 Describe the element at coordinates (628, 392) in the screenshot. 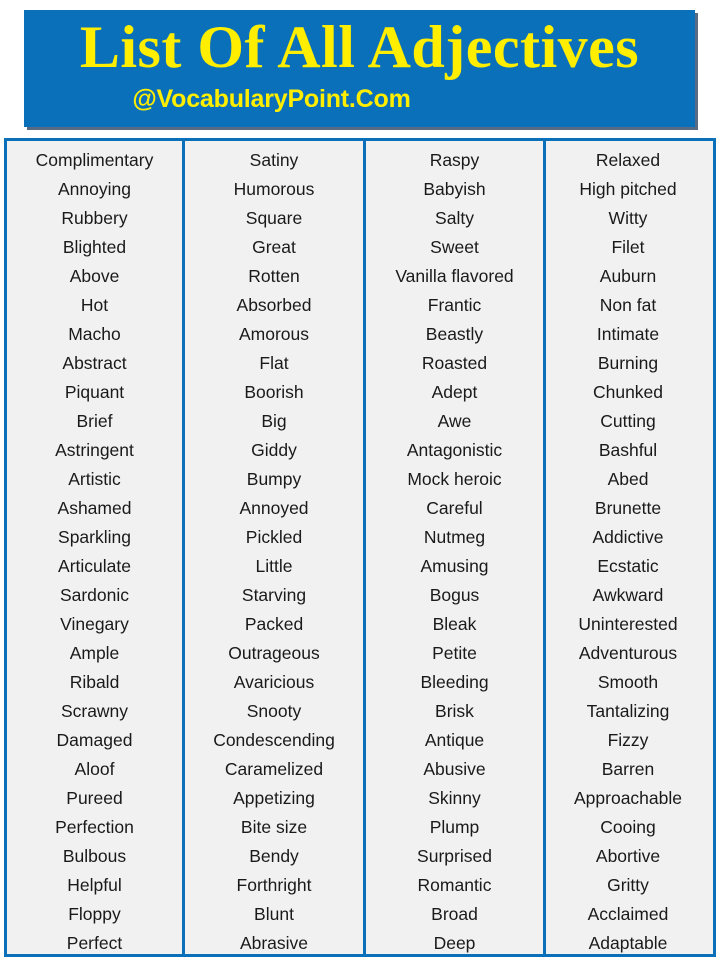

I see `adjective-word: Chunked` at that location.